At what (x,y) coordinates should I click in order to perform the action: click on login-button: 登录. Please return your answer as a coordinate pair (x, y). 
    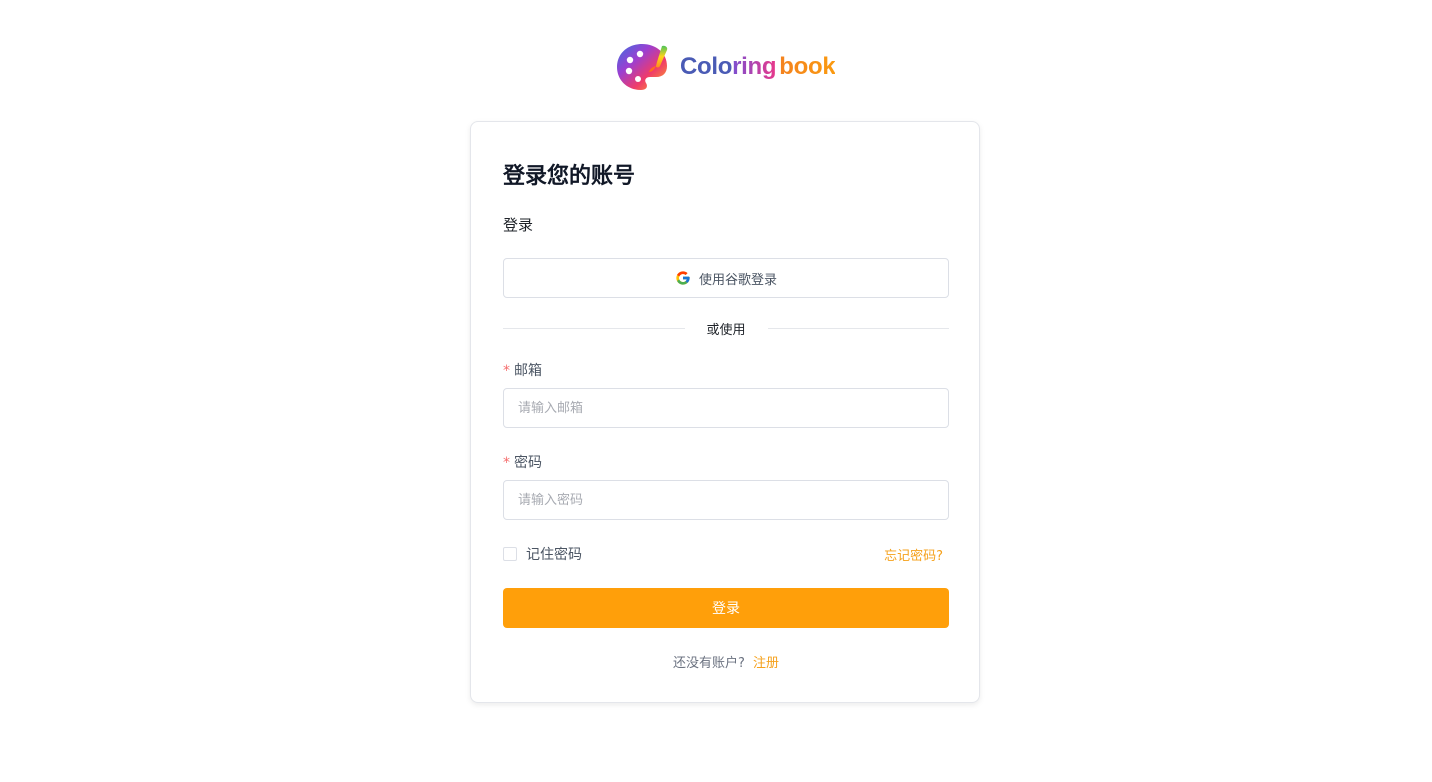
    Looking at the image, I should click on (726, 608).